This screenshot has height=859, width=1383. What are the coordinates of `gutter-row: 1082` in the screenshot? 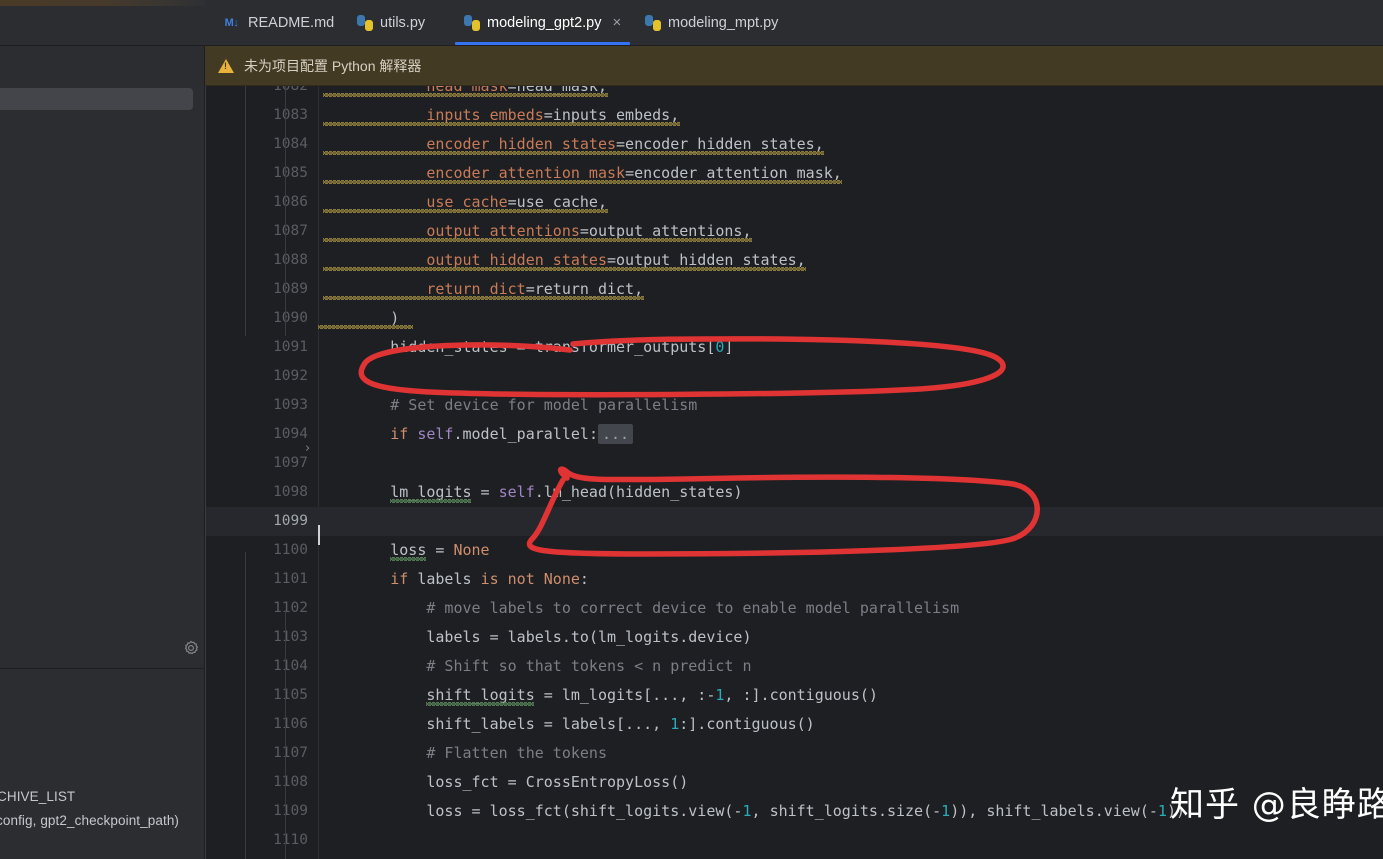 It's located at (261, 93).